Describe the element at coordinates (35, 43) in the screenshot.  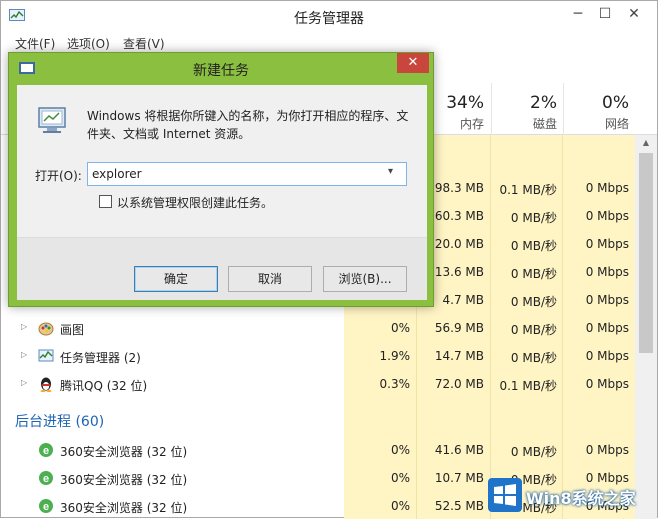
I see `menu-file: 文件(F)` at that location.